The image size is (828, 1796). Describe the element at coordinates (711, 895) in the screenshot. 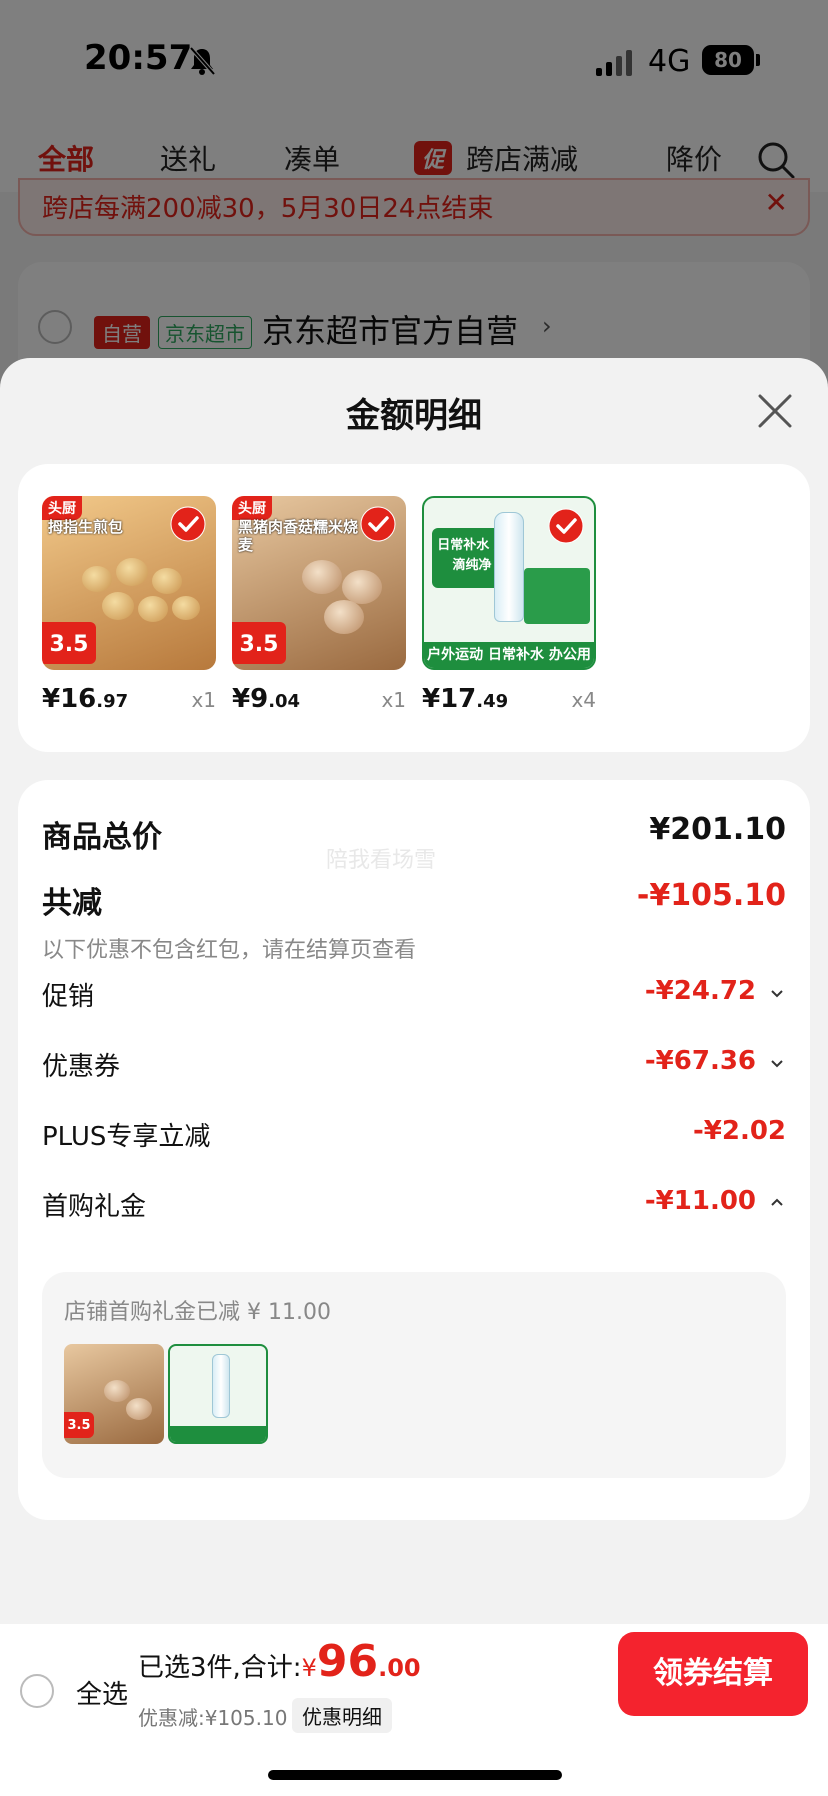

I see `reduction-value: -¥105.10` at that location.